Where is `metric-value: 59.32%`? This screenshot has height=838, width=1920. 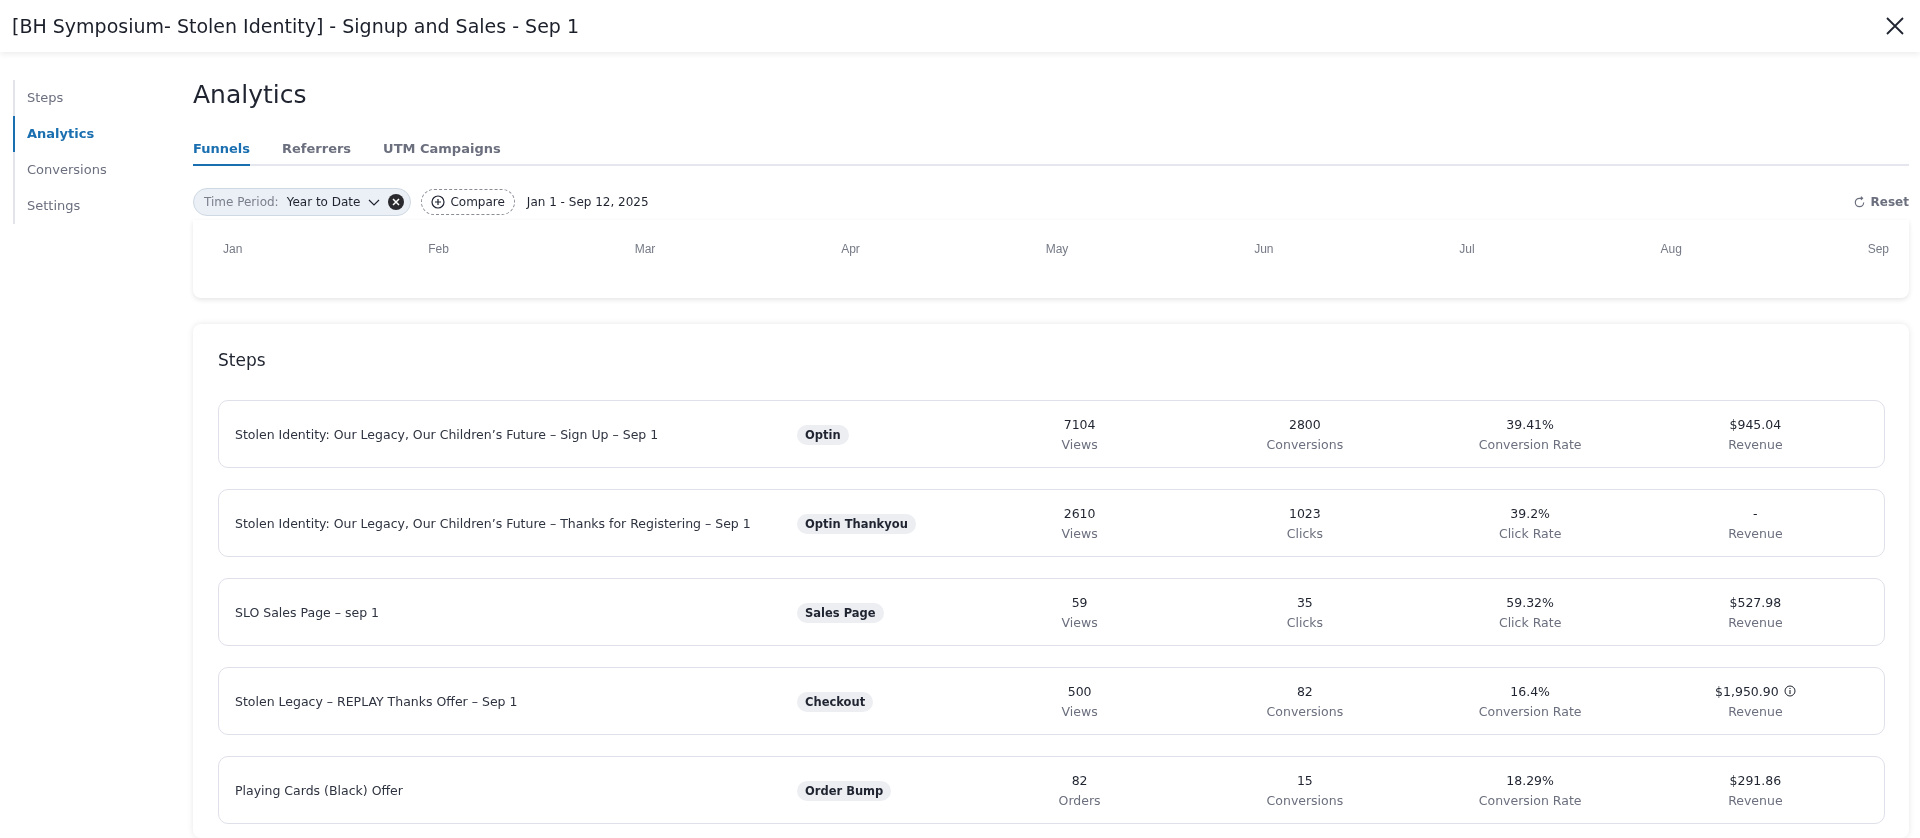 metric-value: 59.32% is located at coordinates (1530, 602).